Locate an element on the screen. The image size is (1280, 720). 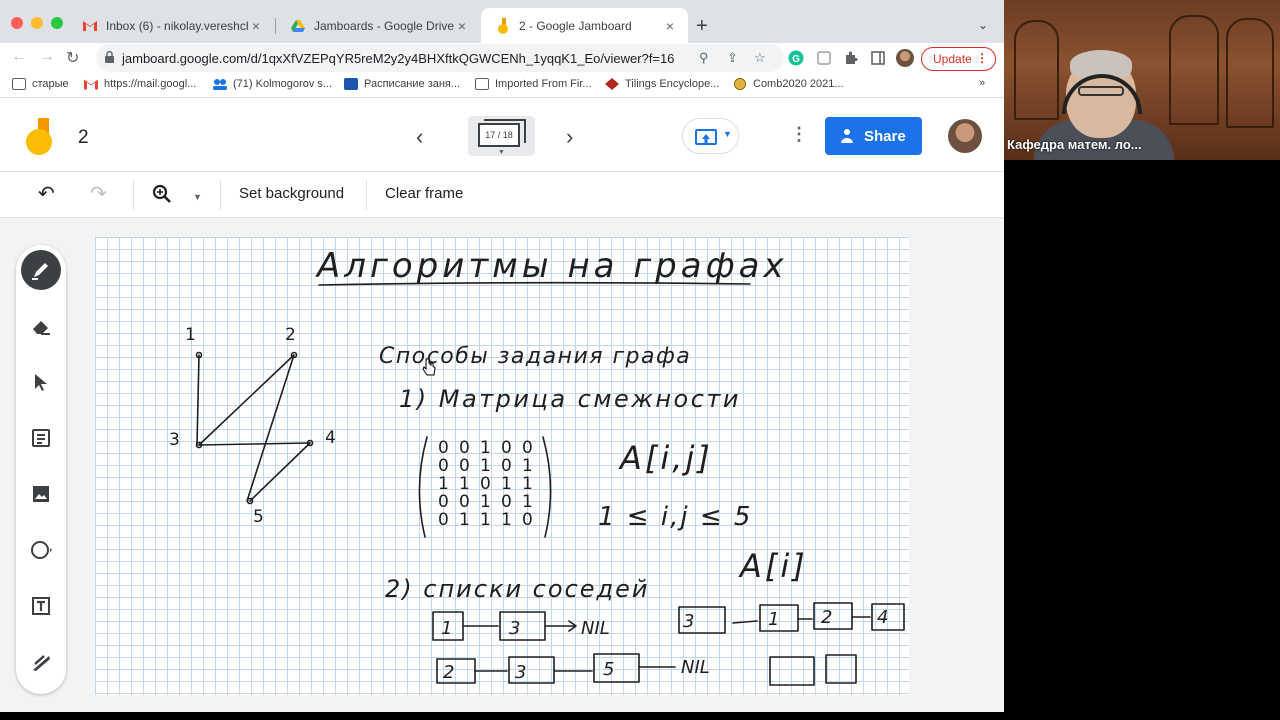
edit-toolbar: ↶ ↷ ▼ Set background Clear frame is located at coordinates (502, 195).